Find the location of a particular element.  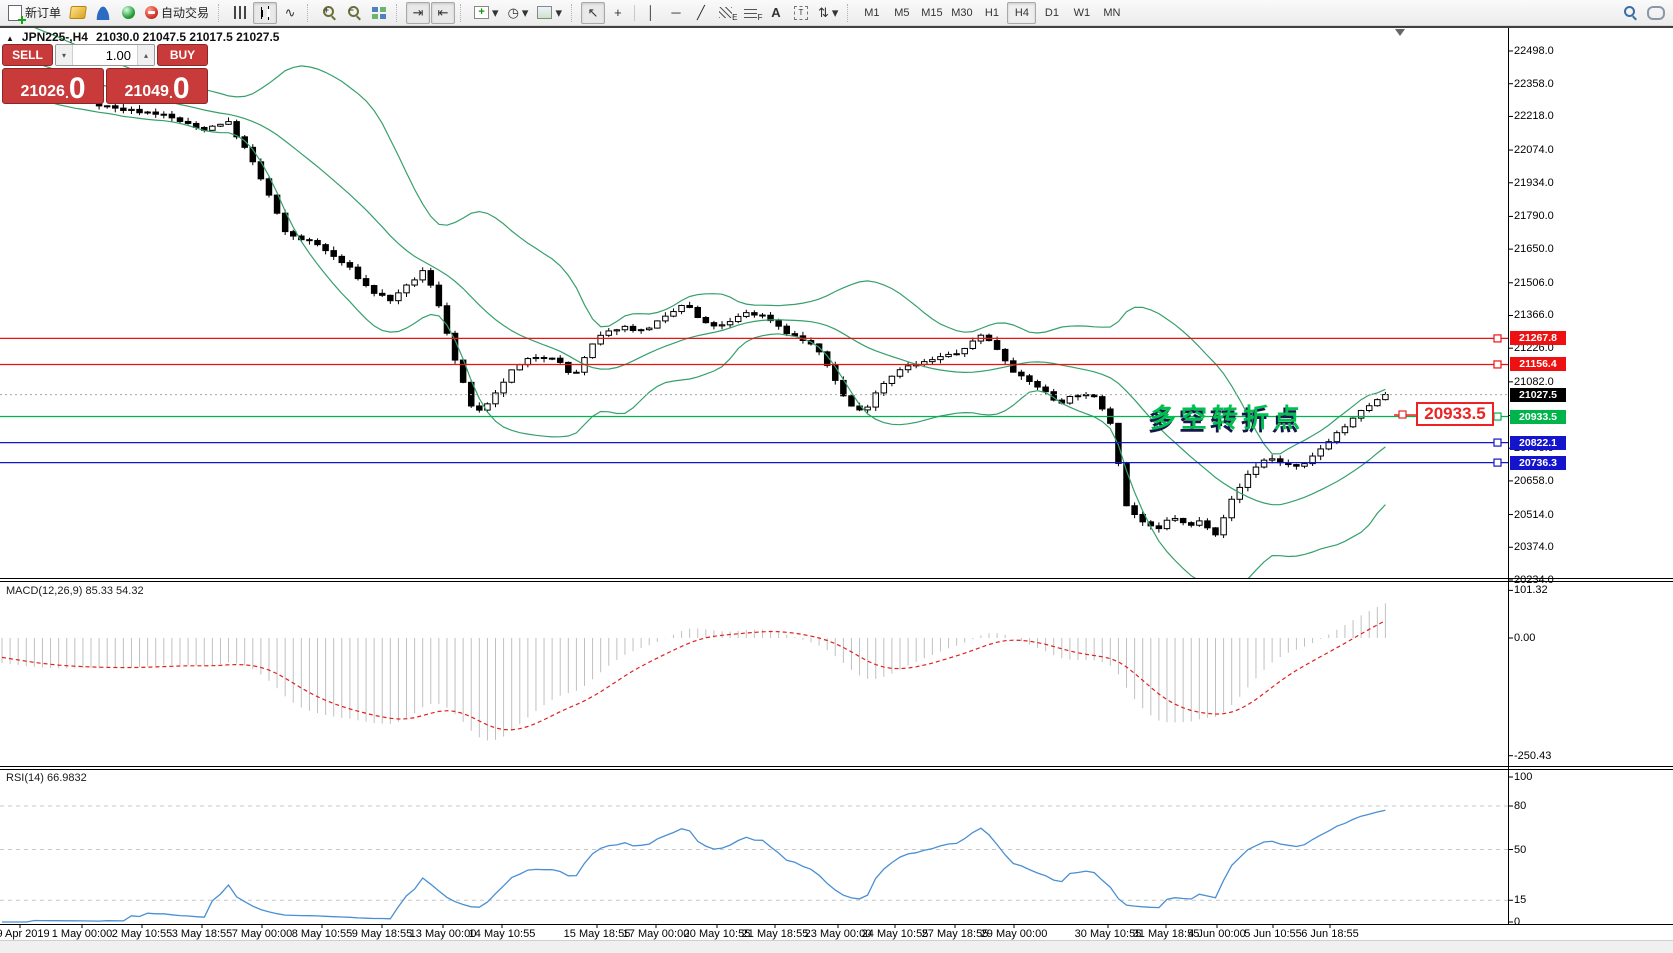

chat-button is located at coordinates (1656, 13).